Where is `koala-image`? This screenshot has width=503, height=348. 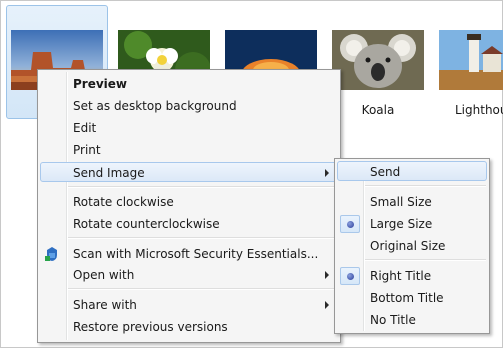 koala-image is located at coordinates (378, 60).